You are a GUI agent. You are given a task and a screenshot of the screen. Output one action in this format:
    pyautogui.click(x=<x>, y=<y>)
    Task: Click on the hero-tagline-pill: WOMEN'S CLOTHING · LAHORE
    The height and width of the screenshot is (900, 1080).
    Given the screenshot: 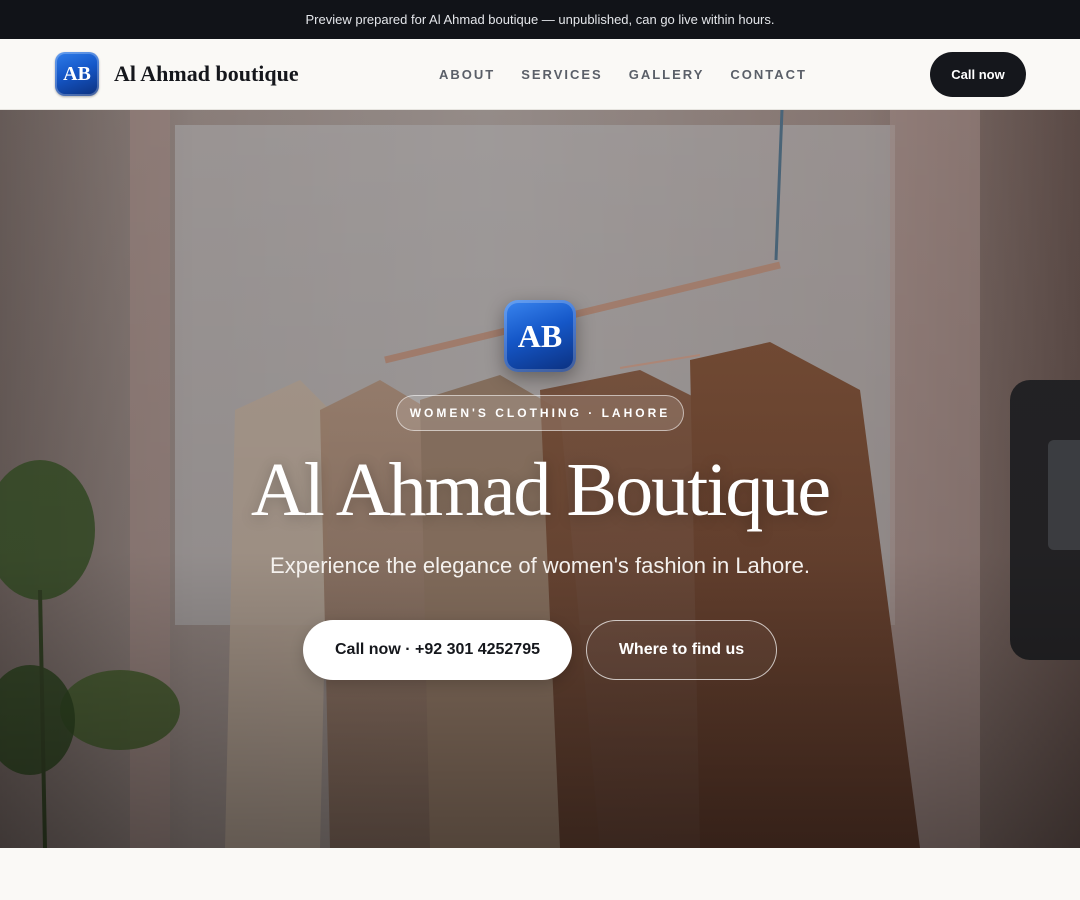 What is the action you would take?
    pyautogui.click(x=540, y=413)
    